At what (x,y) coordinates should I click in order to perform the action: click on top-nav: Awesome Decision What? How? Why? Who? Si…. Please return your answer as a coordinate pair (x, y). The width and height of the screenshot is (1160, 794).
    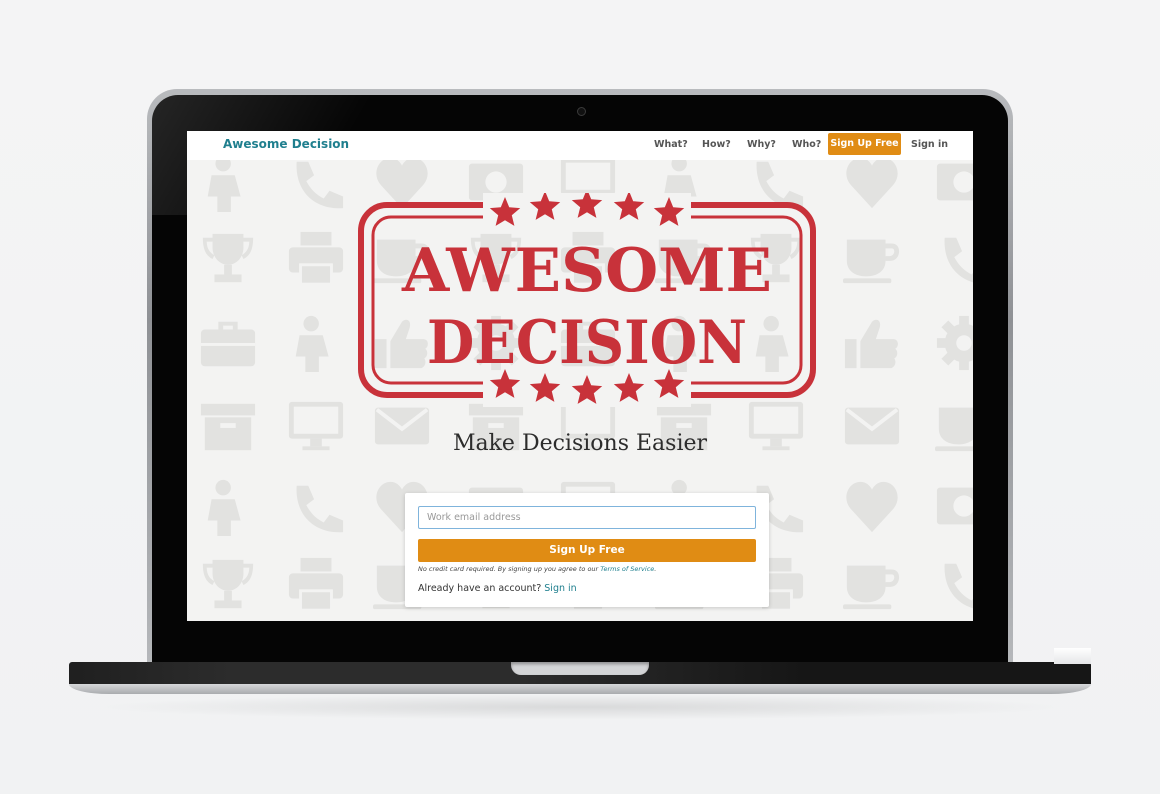
    Looking at the image, I should click on (580, 145).